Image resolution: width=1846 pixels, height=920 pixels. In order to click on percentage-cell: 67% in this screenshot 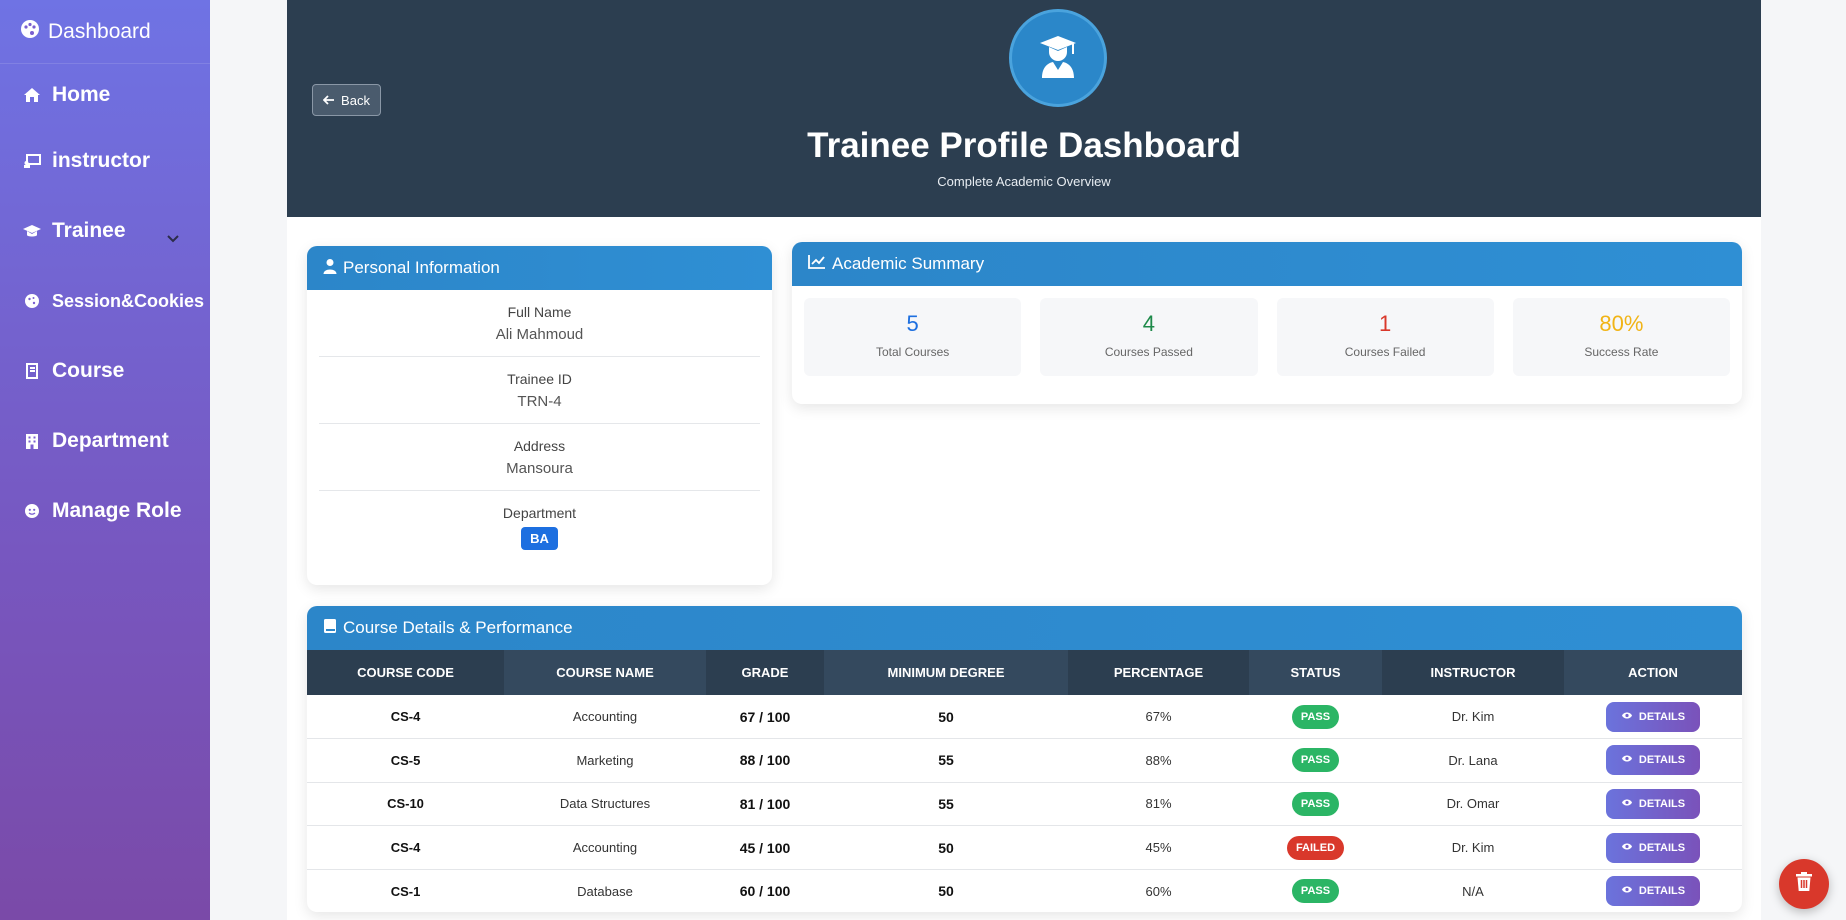, I will do `click(1158, 717)`.